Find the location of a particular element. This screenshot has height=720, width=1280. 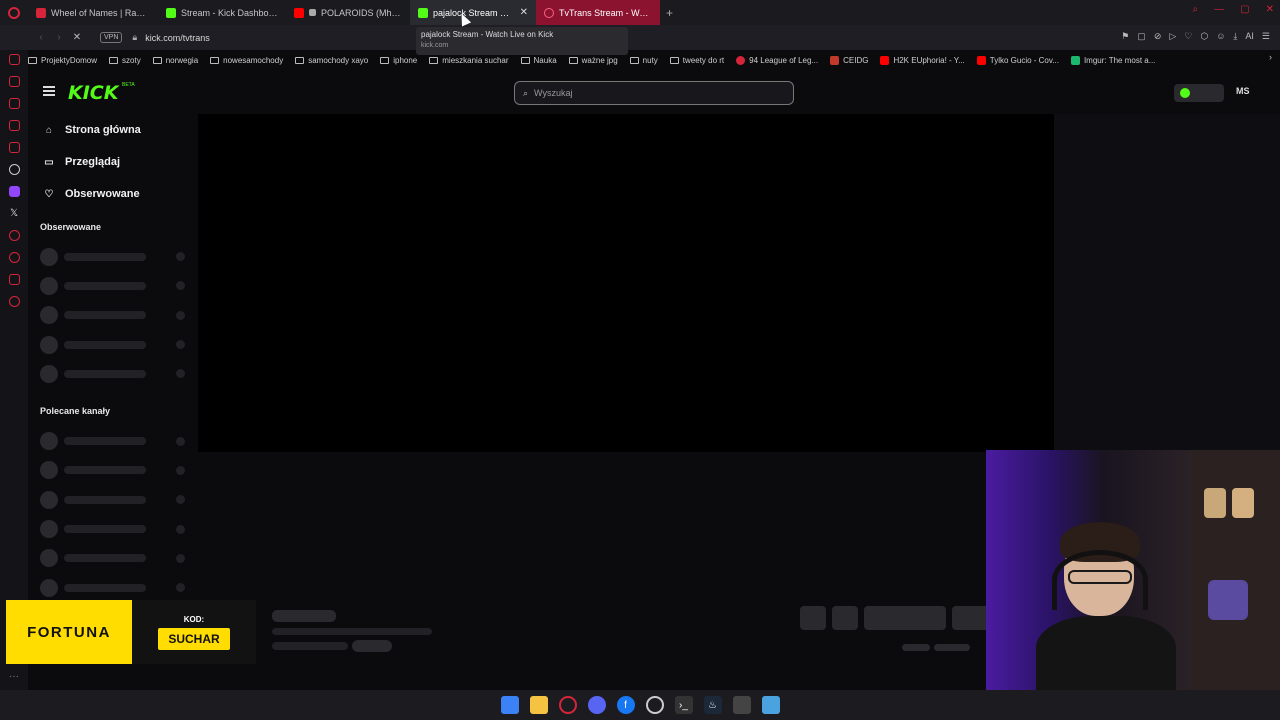

bookmark-link: CEIDG is located at coordinates (849, 60).